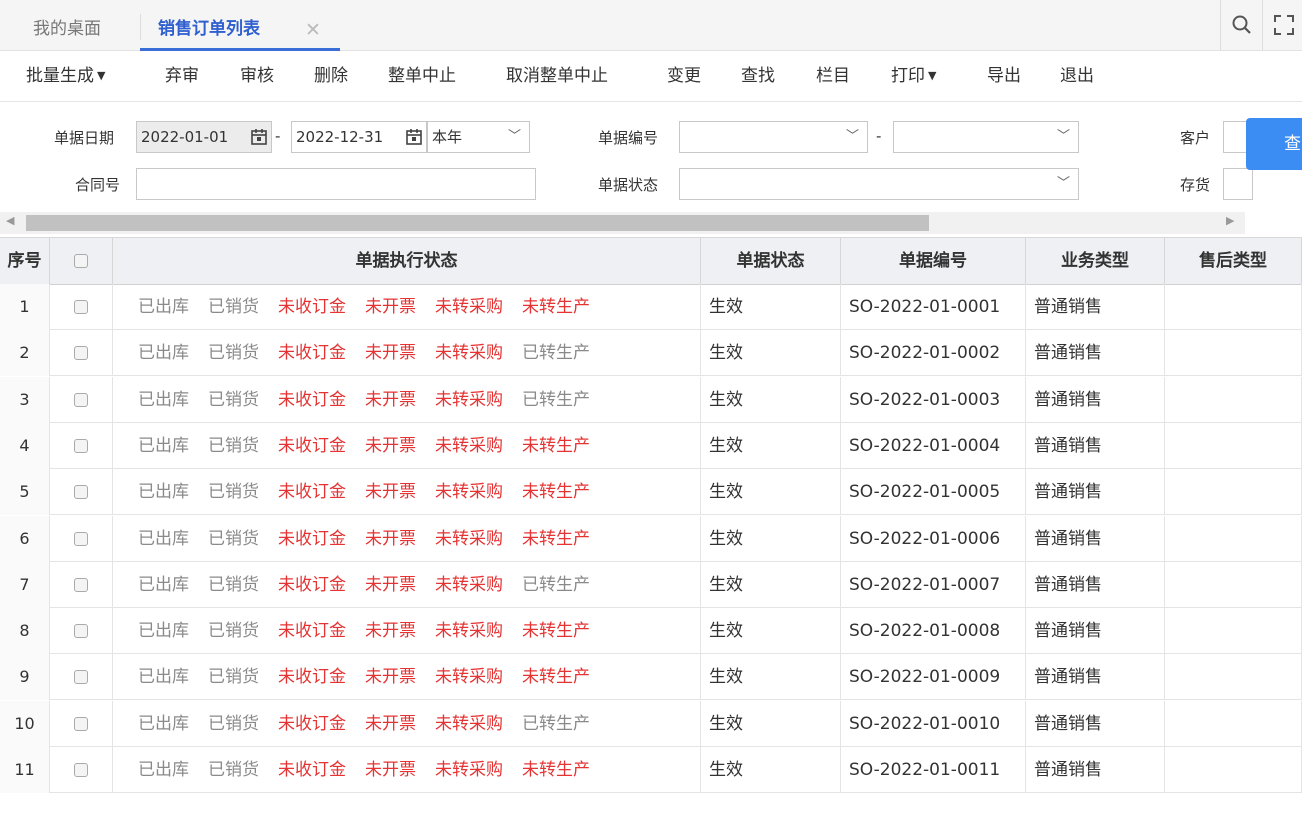 The image size is (1302, 818). Describe the element at coordinates (1238, 184) in the screenshot. I see `inventory-input` at that location.